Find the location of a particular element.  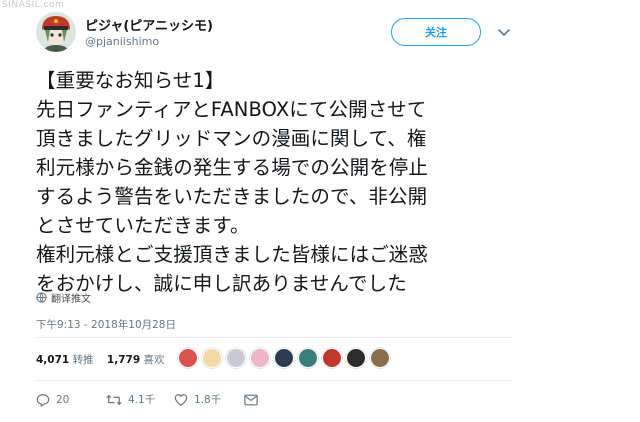

retweets-label: 转推 is located at coordinates (83, 360).